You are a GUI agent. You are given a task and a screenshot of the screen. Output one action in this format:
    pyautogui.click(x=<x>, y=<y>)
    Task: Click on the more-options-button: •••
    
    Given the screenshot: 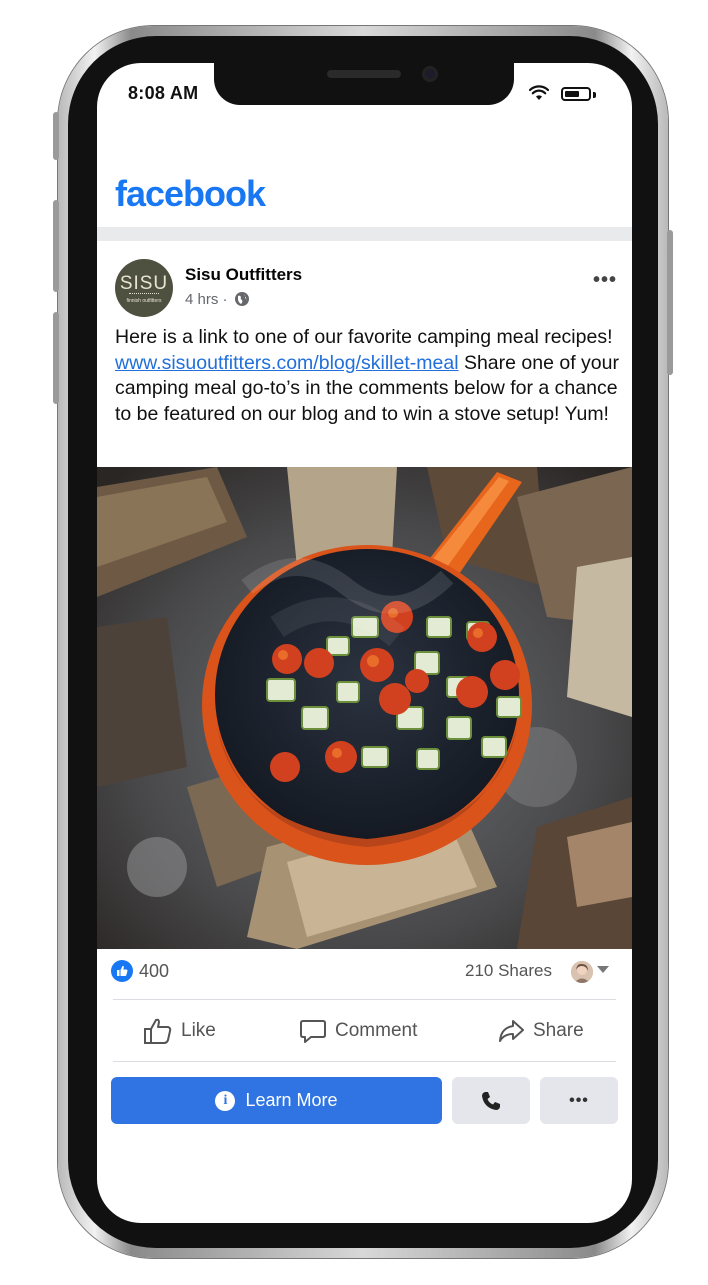 What is the action you would take?
    pyautogui.click(x=579, y=1100)
    